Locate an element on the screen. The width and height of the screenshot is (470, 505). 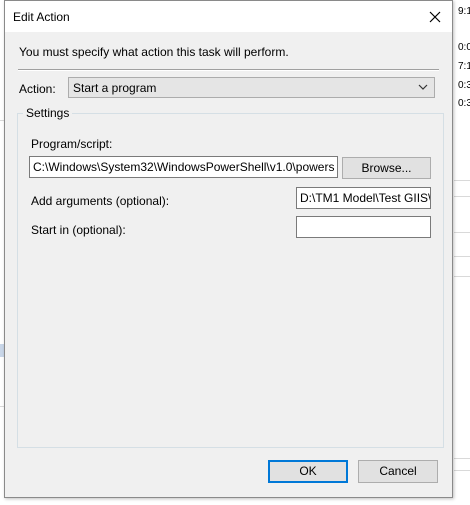
add-arguments-value: D:\TM1 Model\Test GIIS\ is located at coordinates (365, 198).